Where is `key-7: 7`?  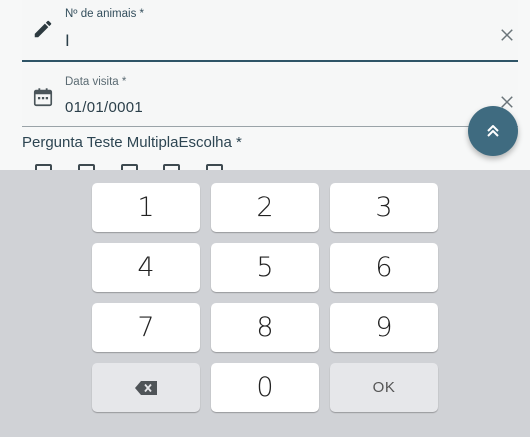 key-7: 7 is located at coordinates (146, 327).